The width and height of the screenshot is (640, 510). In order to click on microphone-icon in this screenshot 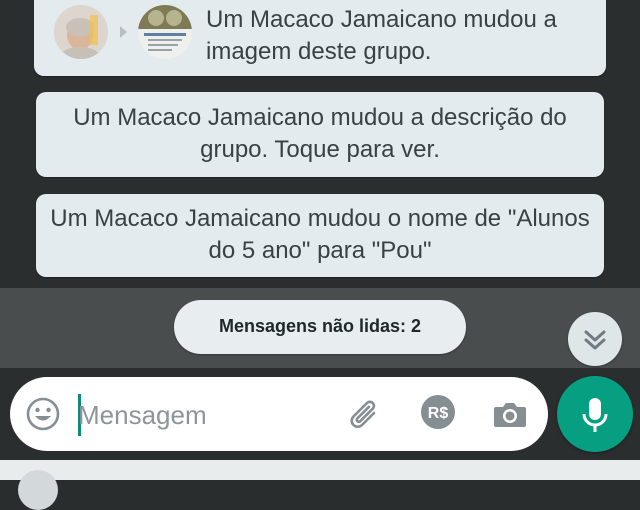, I will do `click(595, 415)`.